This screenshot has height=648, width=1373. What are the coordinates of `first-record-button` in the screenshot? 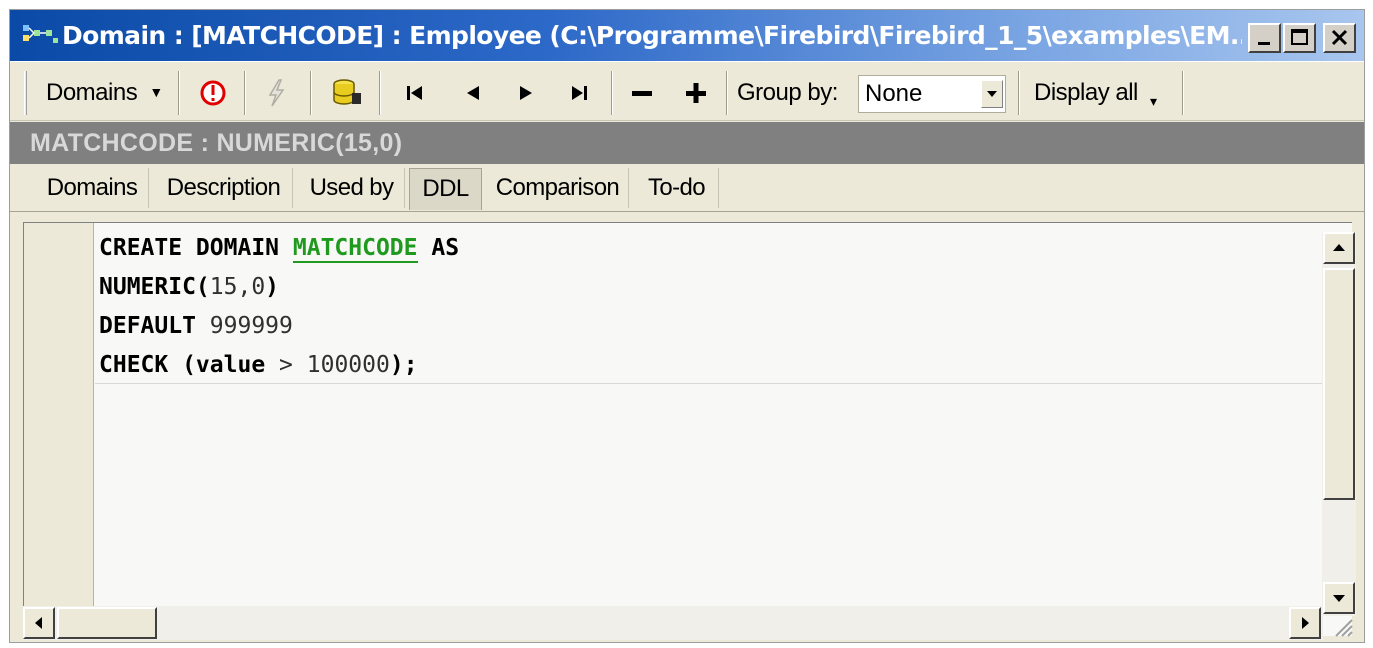 It's located at (415, 93).